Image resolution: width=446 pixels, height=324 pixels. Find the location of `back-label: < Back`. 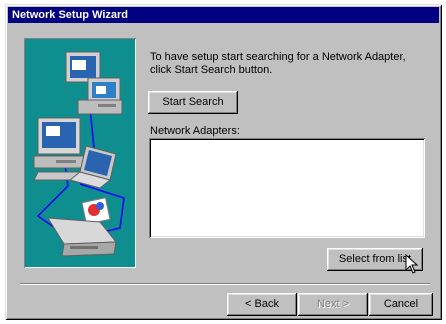

back-label: < Back is located at coordinates (262, 304).